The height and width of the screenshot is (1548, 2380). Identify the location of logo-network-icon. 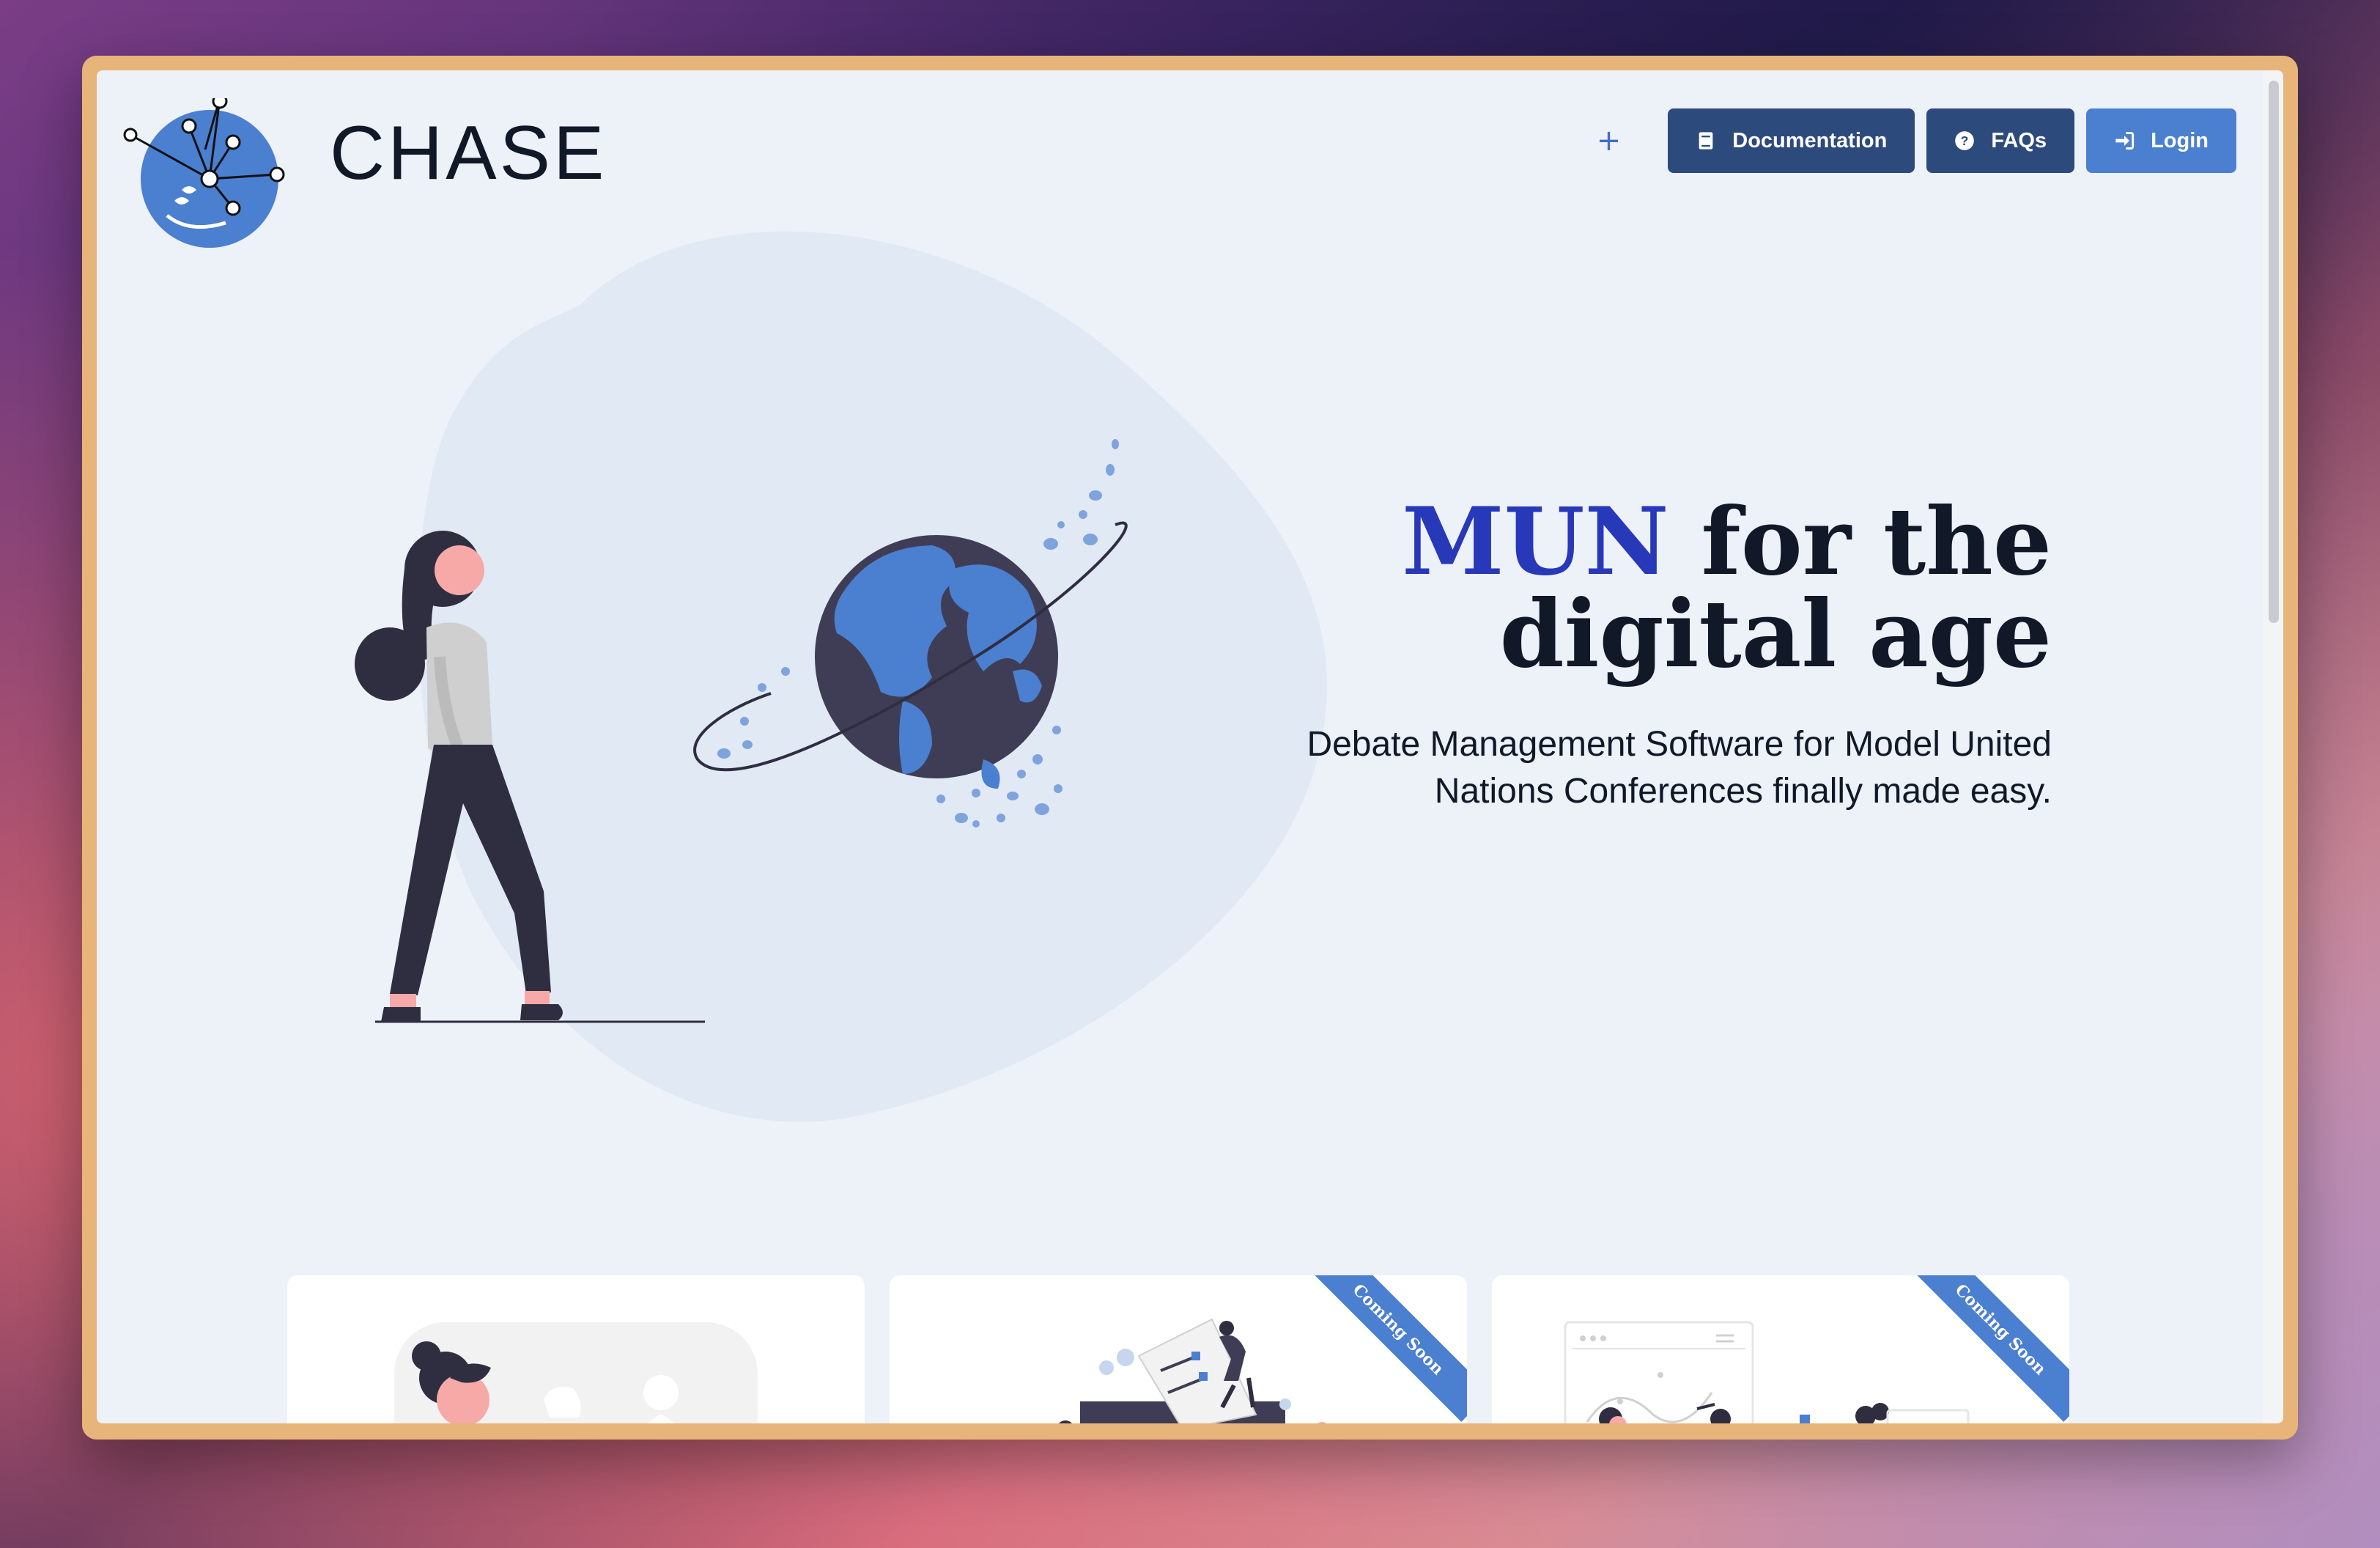
(209, 175).